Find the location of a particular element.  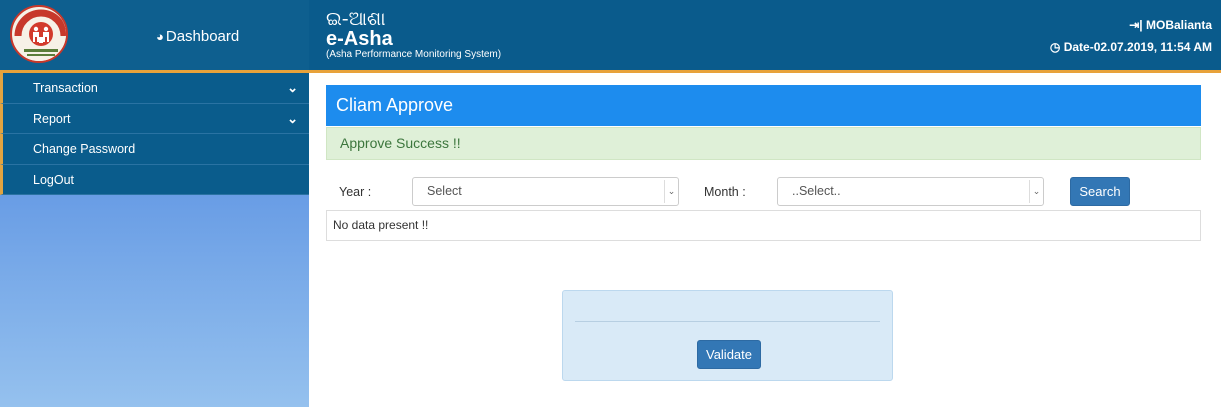

clock-icon: ◷ is located at coordinates (1055, 47).